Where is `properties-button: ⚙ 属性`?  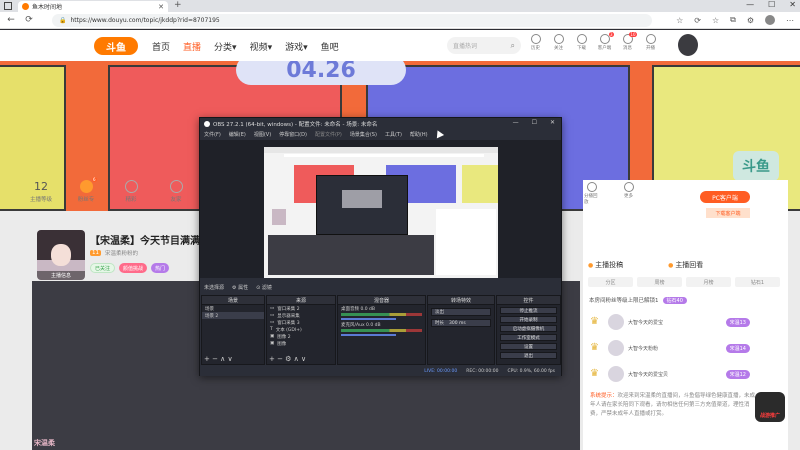 properties-button: ⚙ 属性 is located at coordinates (240, 287).